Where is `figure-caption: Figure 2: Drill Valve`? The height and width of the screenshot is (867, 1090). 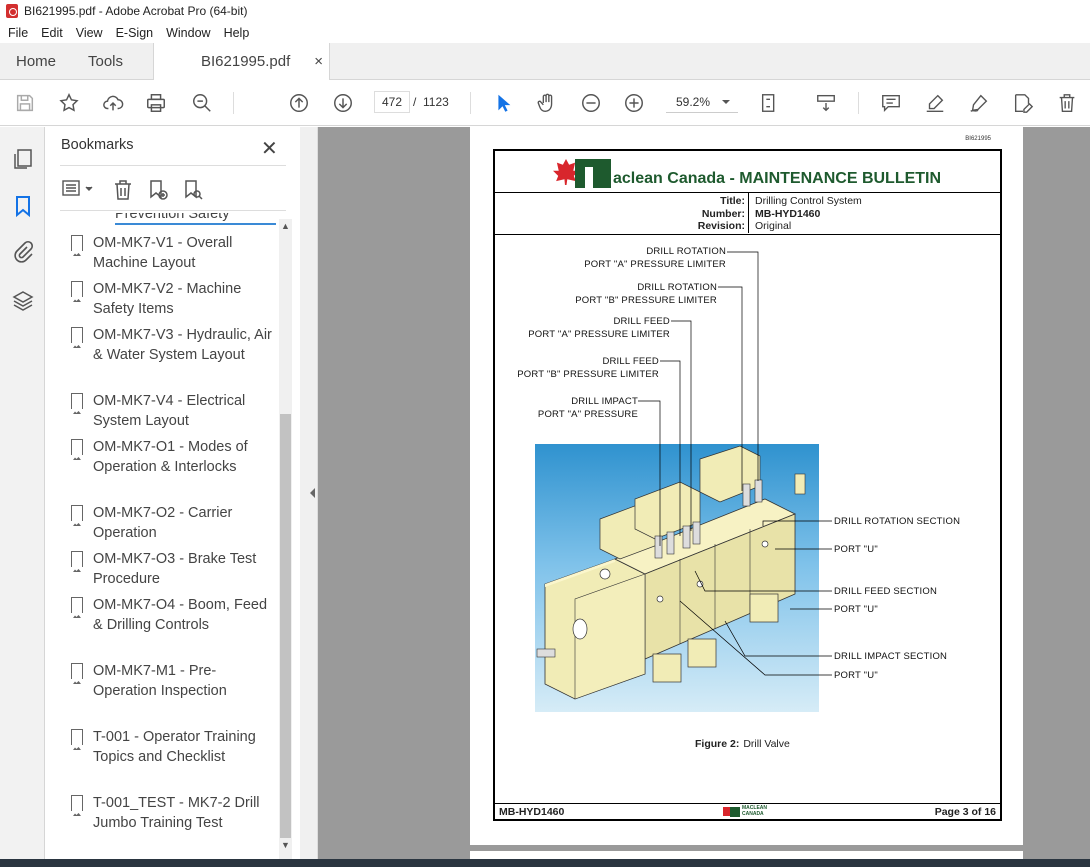 figure-caption: Figure 2: Drill Valve is located at coordinates (742, 744).